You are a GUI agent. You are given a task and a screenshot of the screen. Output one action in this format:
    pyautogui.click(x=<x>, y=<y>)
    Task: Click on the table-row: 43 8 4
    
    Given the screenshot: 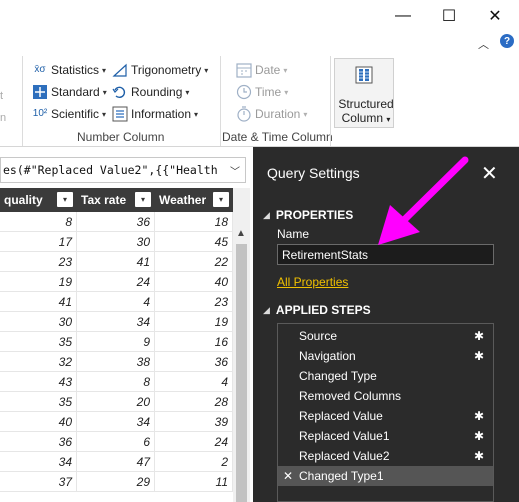 What is the action you would take?
    pyautogui.click(x=116, y=382)
    